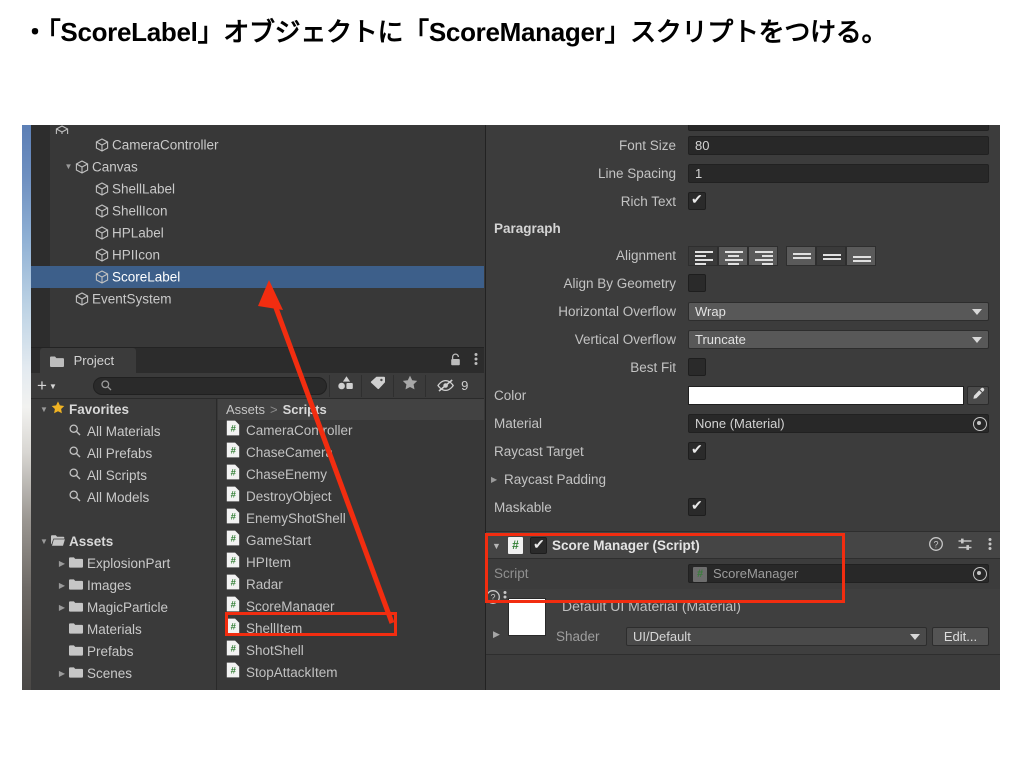 Image resolution: width=1024 pixels, height=768 pixels. I want to click on hierarchy-item-hplabel: HPLabel, so click(257, 233).